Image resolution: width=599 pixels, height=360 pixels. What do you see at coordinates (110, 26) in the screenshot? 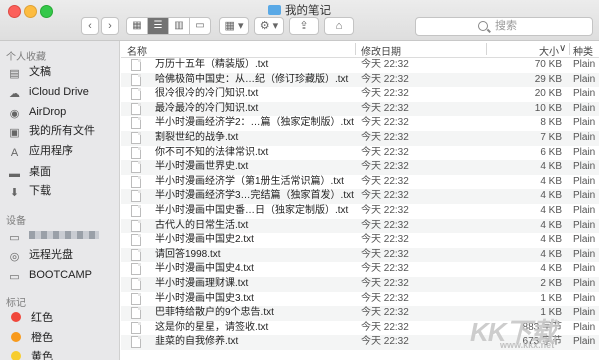
I see `forward-button: ›` at bounding box center [110, 26].